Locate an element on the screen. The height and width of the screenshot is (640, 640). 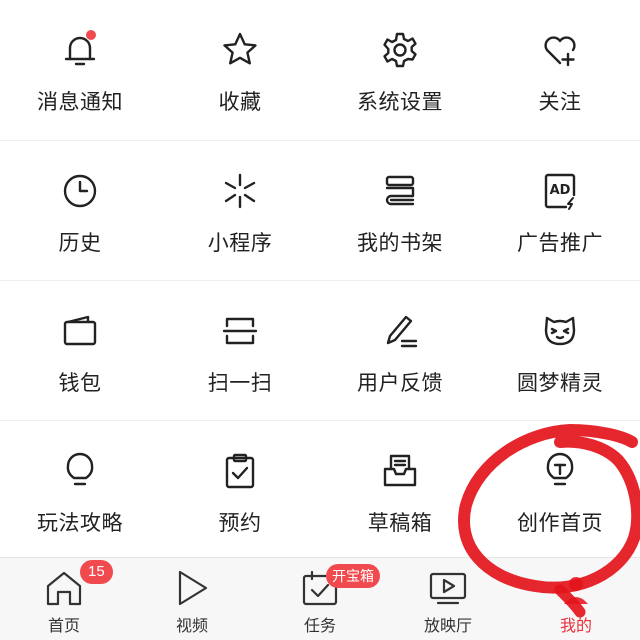
menu-item-label: 收藏 is located at coordinates (240, 102).